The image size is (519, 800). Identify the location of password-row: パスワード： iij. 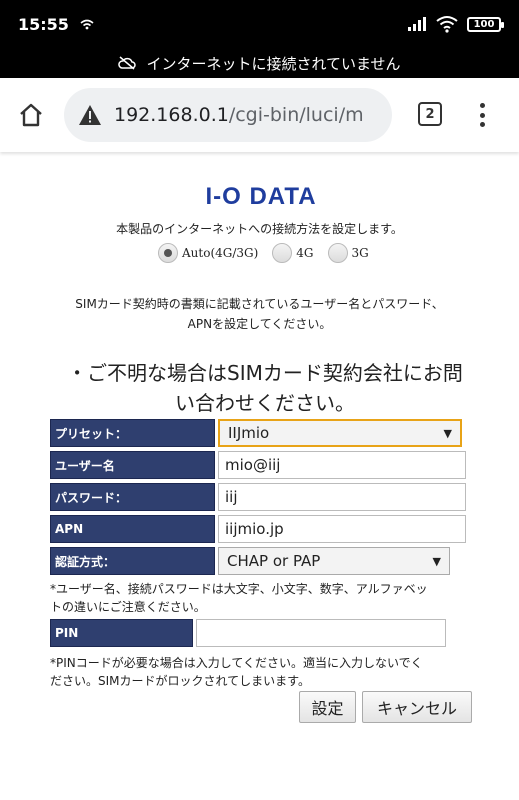
(258, 497).